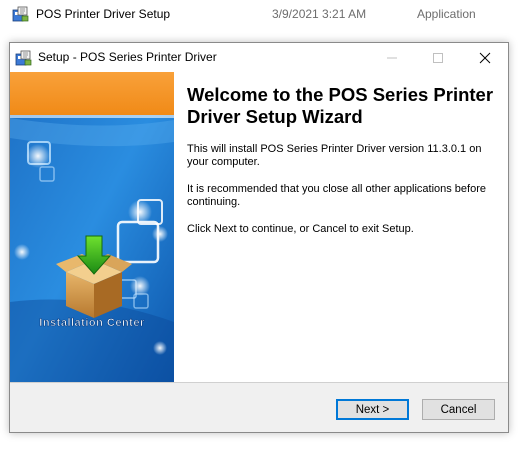 This screenshot has width=523, height=449. Describe the element at coordinates (103, 14) in the screenshot. I see `file-name: POS Printer Driver Setup` at that location.